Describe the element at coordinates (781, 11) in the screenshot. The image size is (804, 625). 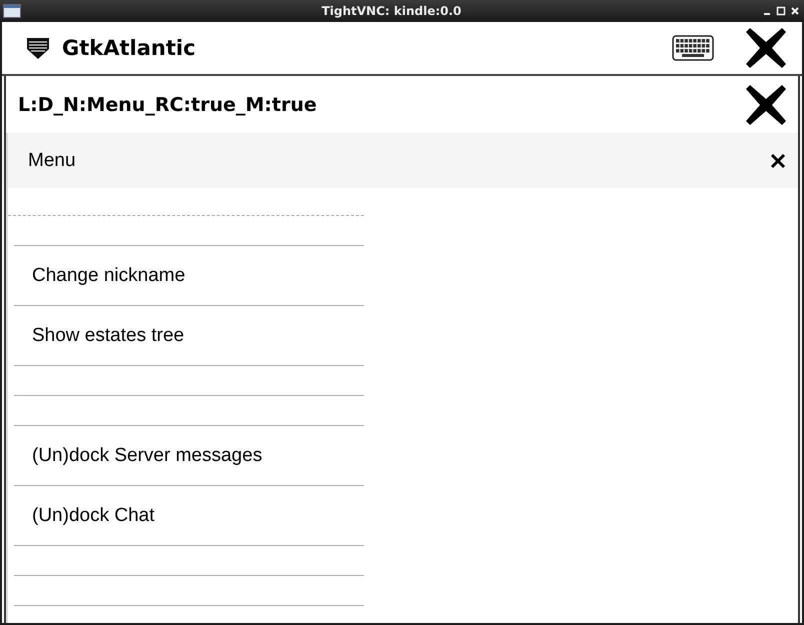
I see `maximize-icon` at that location.